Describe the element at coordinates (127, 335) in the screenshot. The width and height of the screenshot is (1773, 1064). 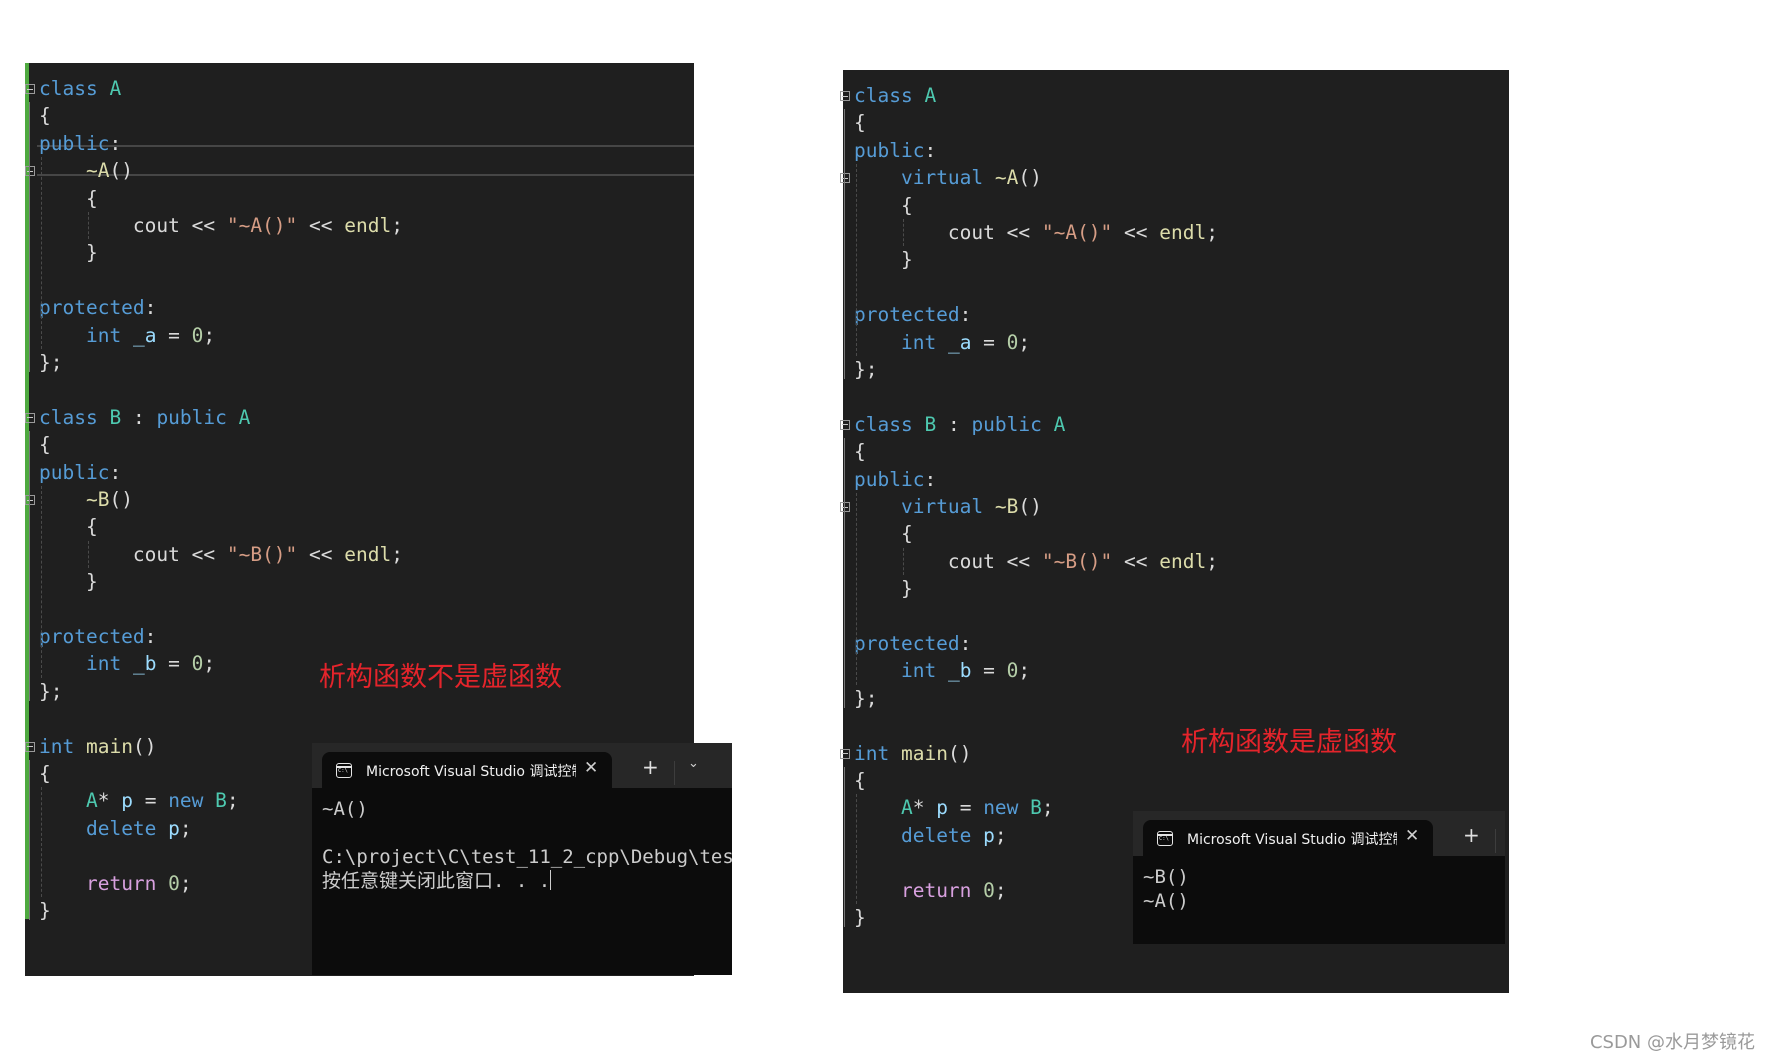
I see `code-line: int _a = 0;` at that location.